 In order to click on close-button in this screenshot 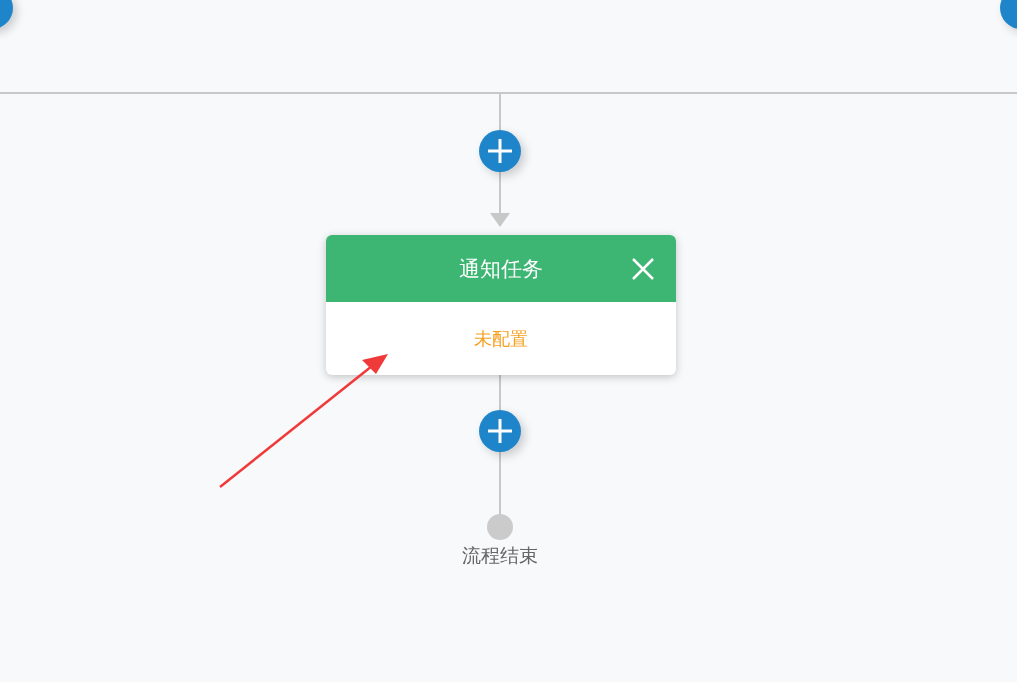, I will do `click(643, 269)`.